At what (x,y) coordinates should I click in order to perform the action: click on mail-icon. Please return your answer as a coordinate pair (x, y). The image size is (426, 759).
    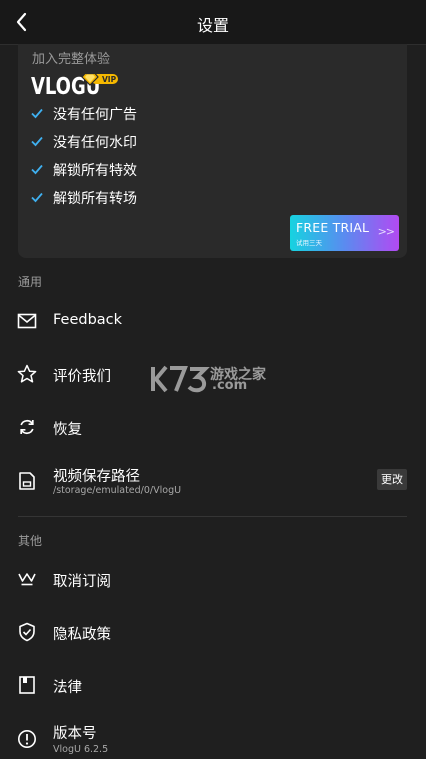
    Looking at the image, I should click on (27, 321).